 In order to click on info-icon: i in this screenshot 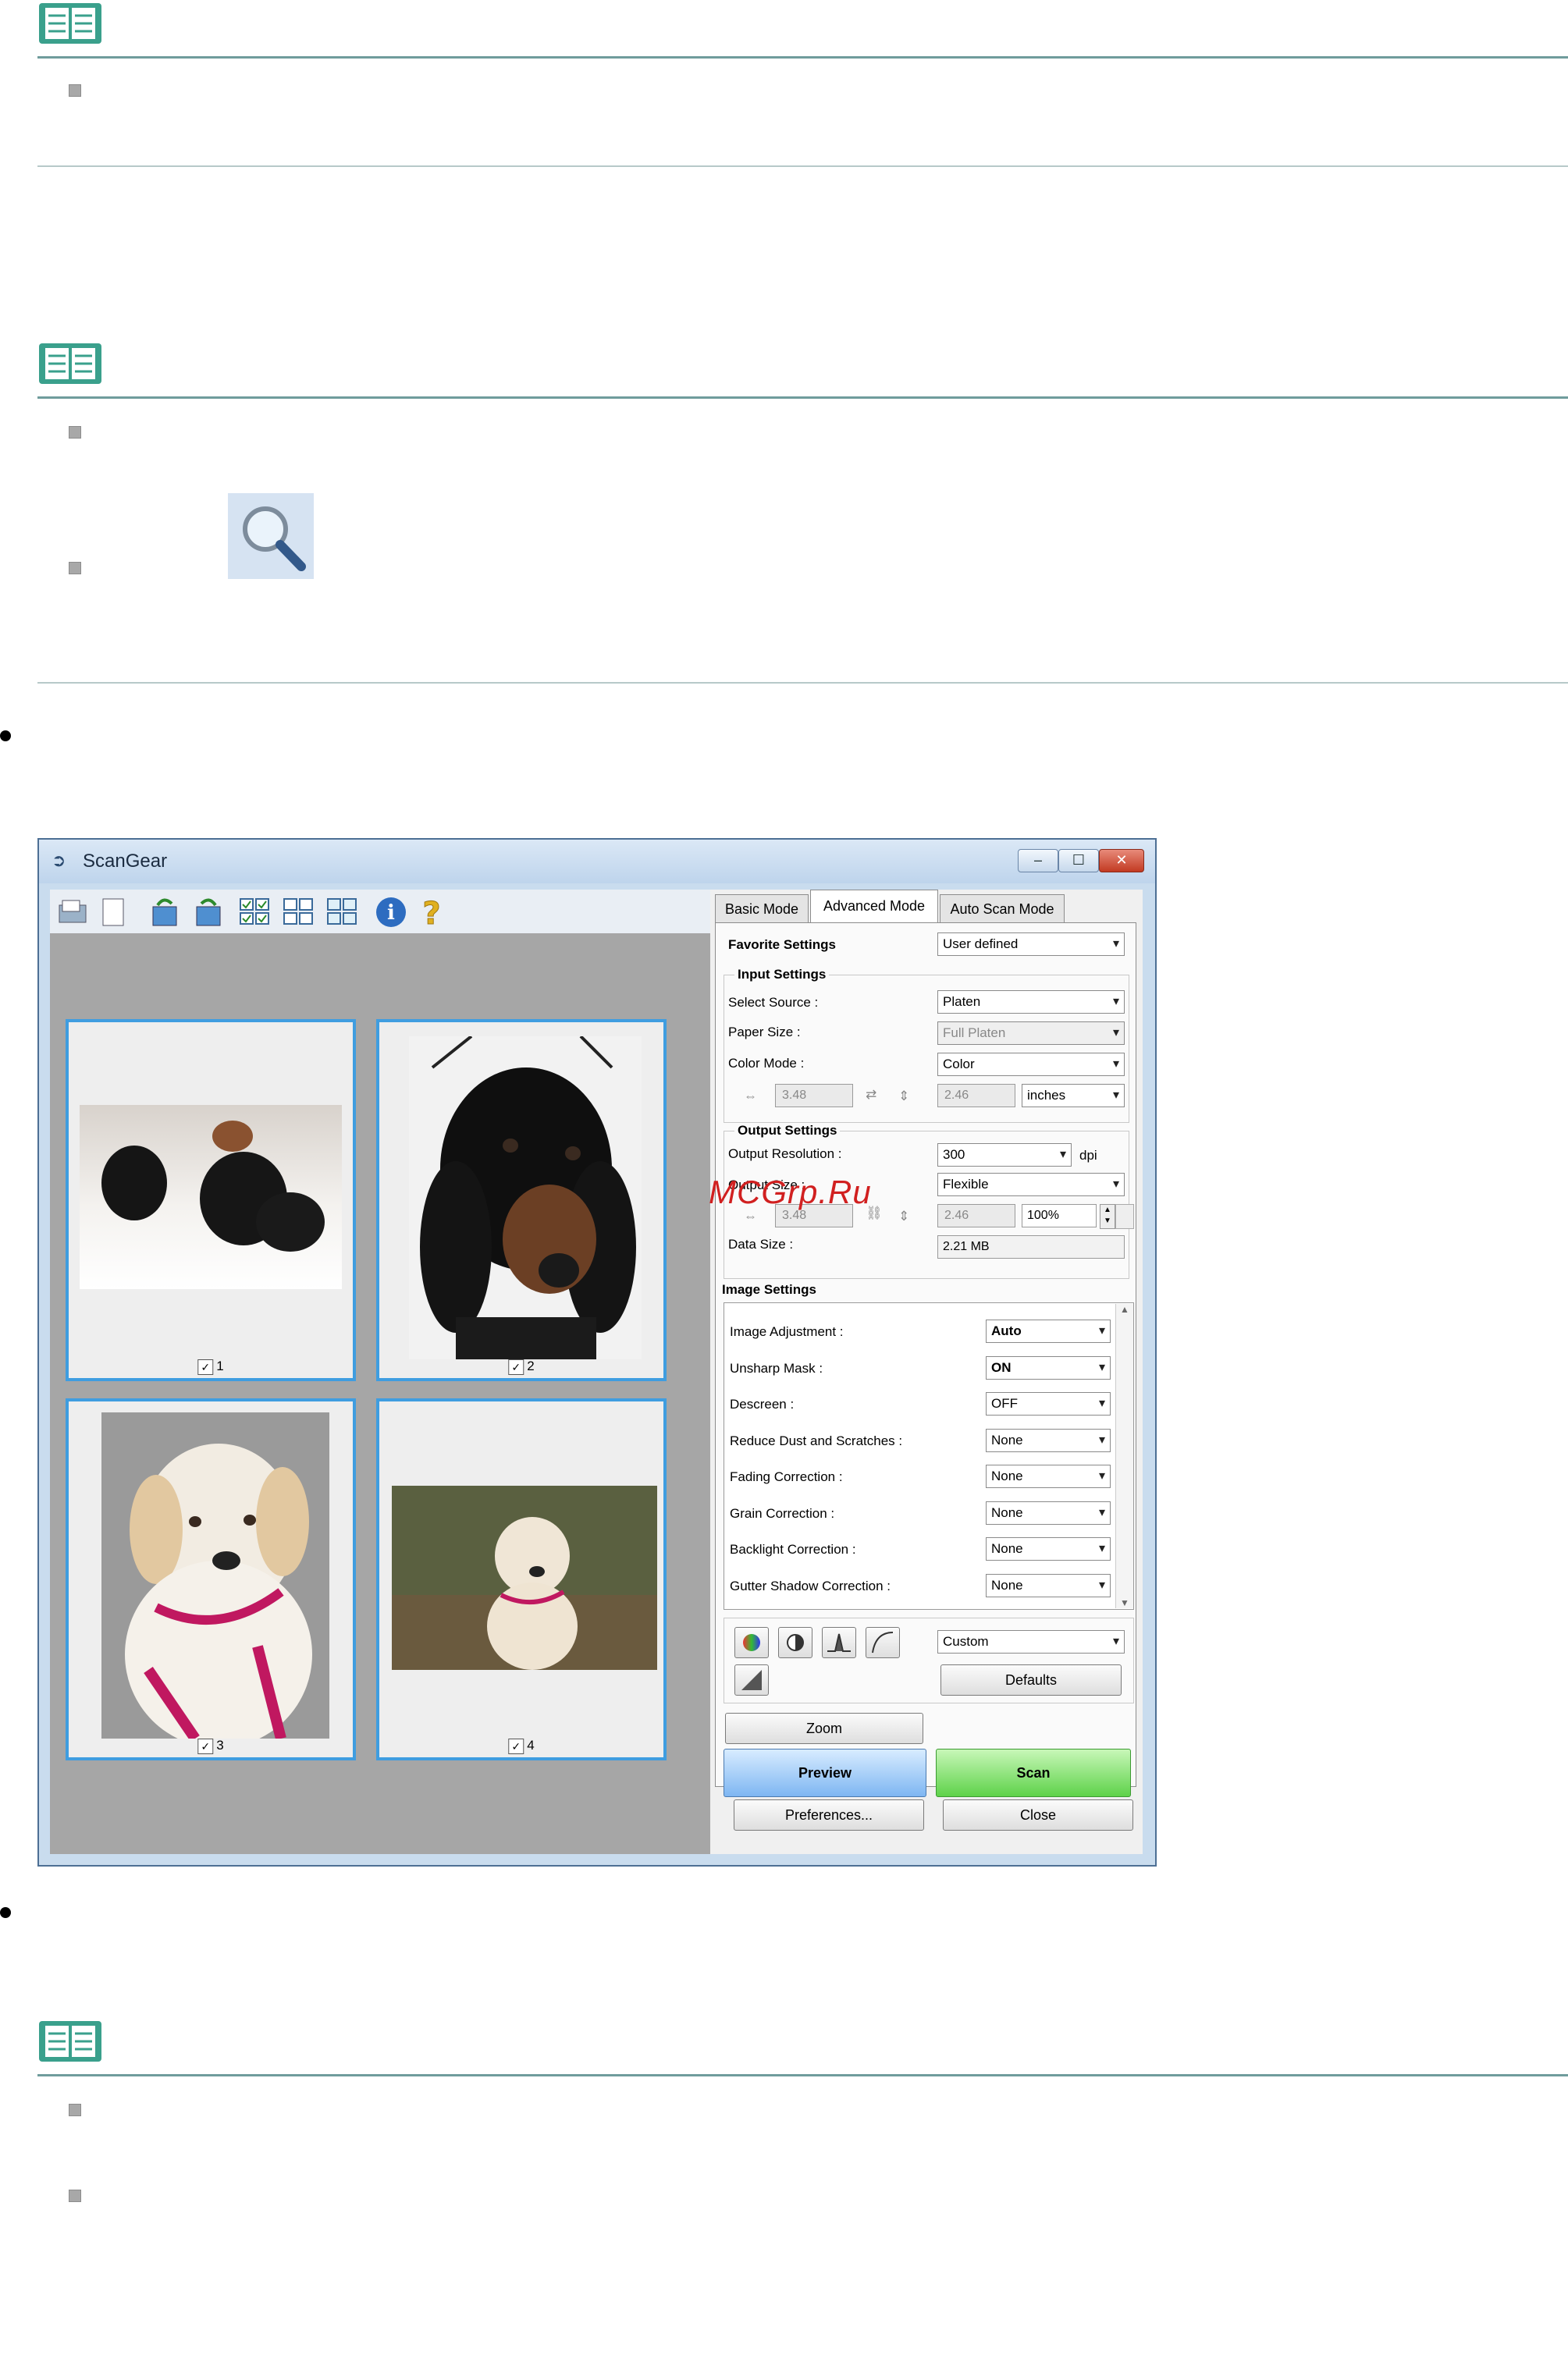, I will do `click(391, 912)`.